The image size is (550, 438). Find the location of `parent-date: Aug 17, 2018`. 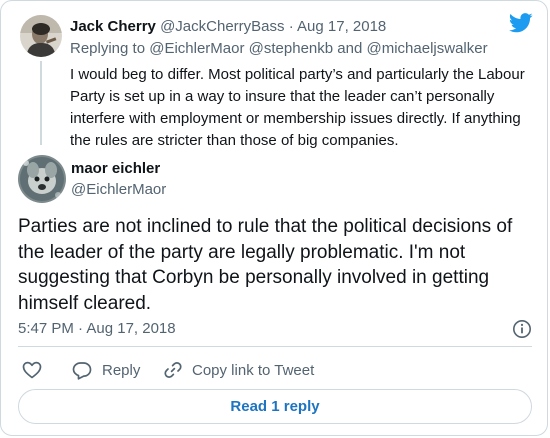

parent-date: Aug 17, 2018 is located at coordinates (341, 26).